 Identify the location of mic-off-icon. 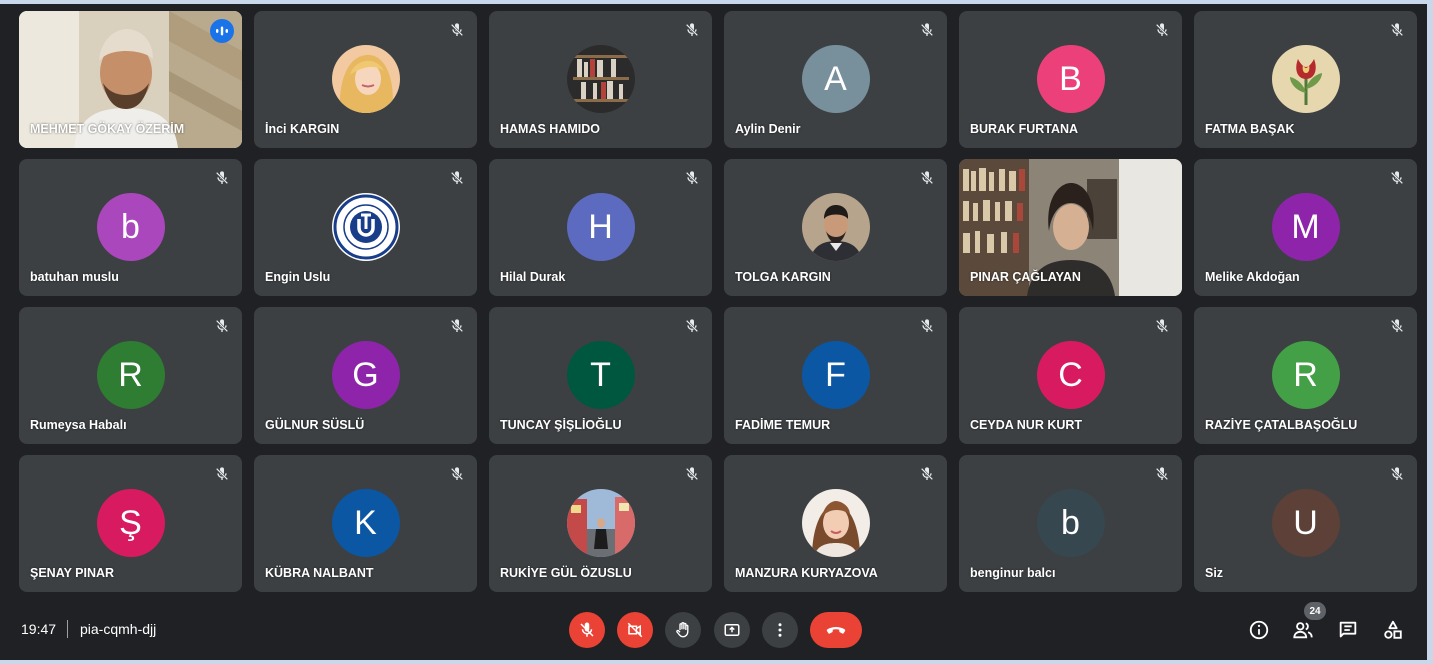
(587, 629).